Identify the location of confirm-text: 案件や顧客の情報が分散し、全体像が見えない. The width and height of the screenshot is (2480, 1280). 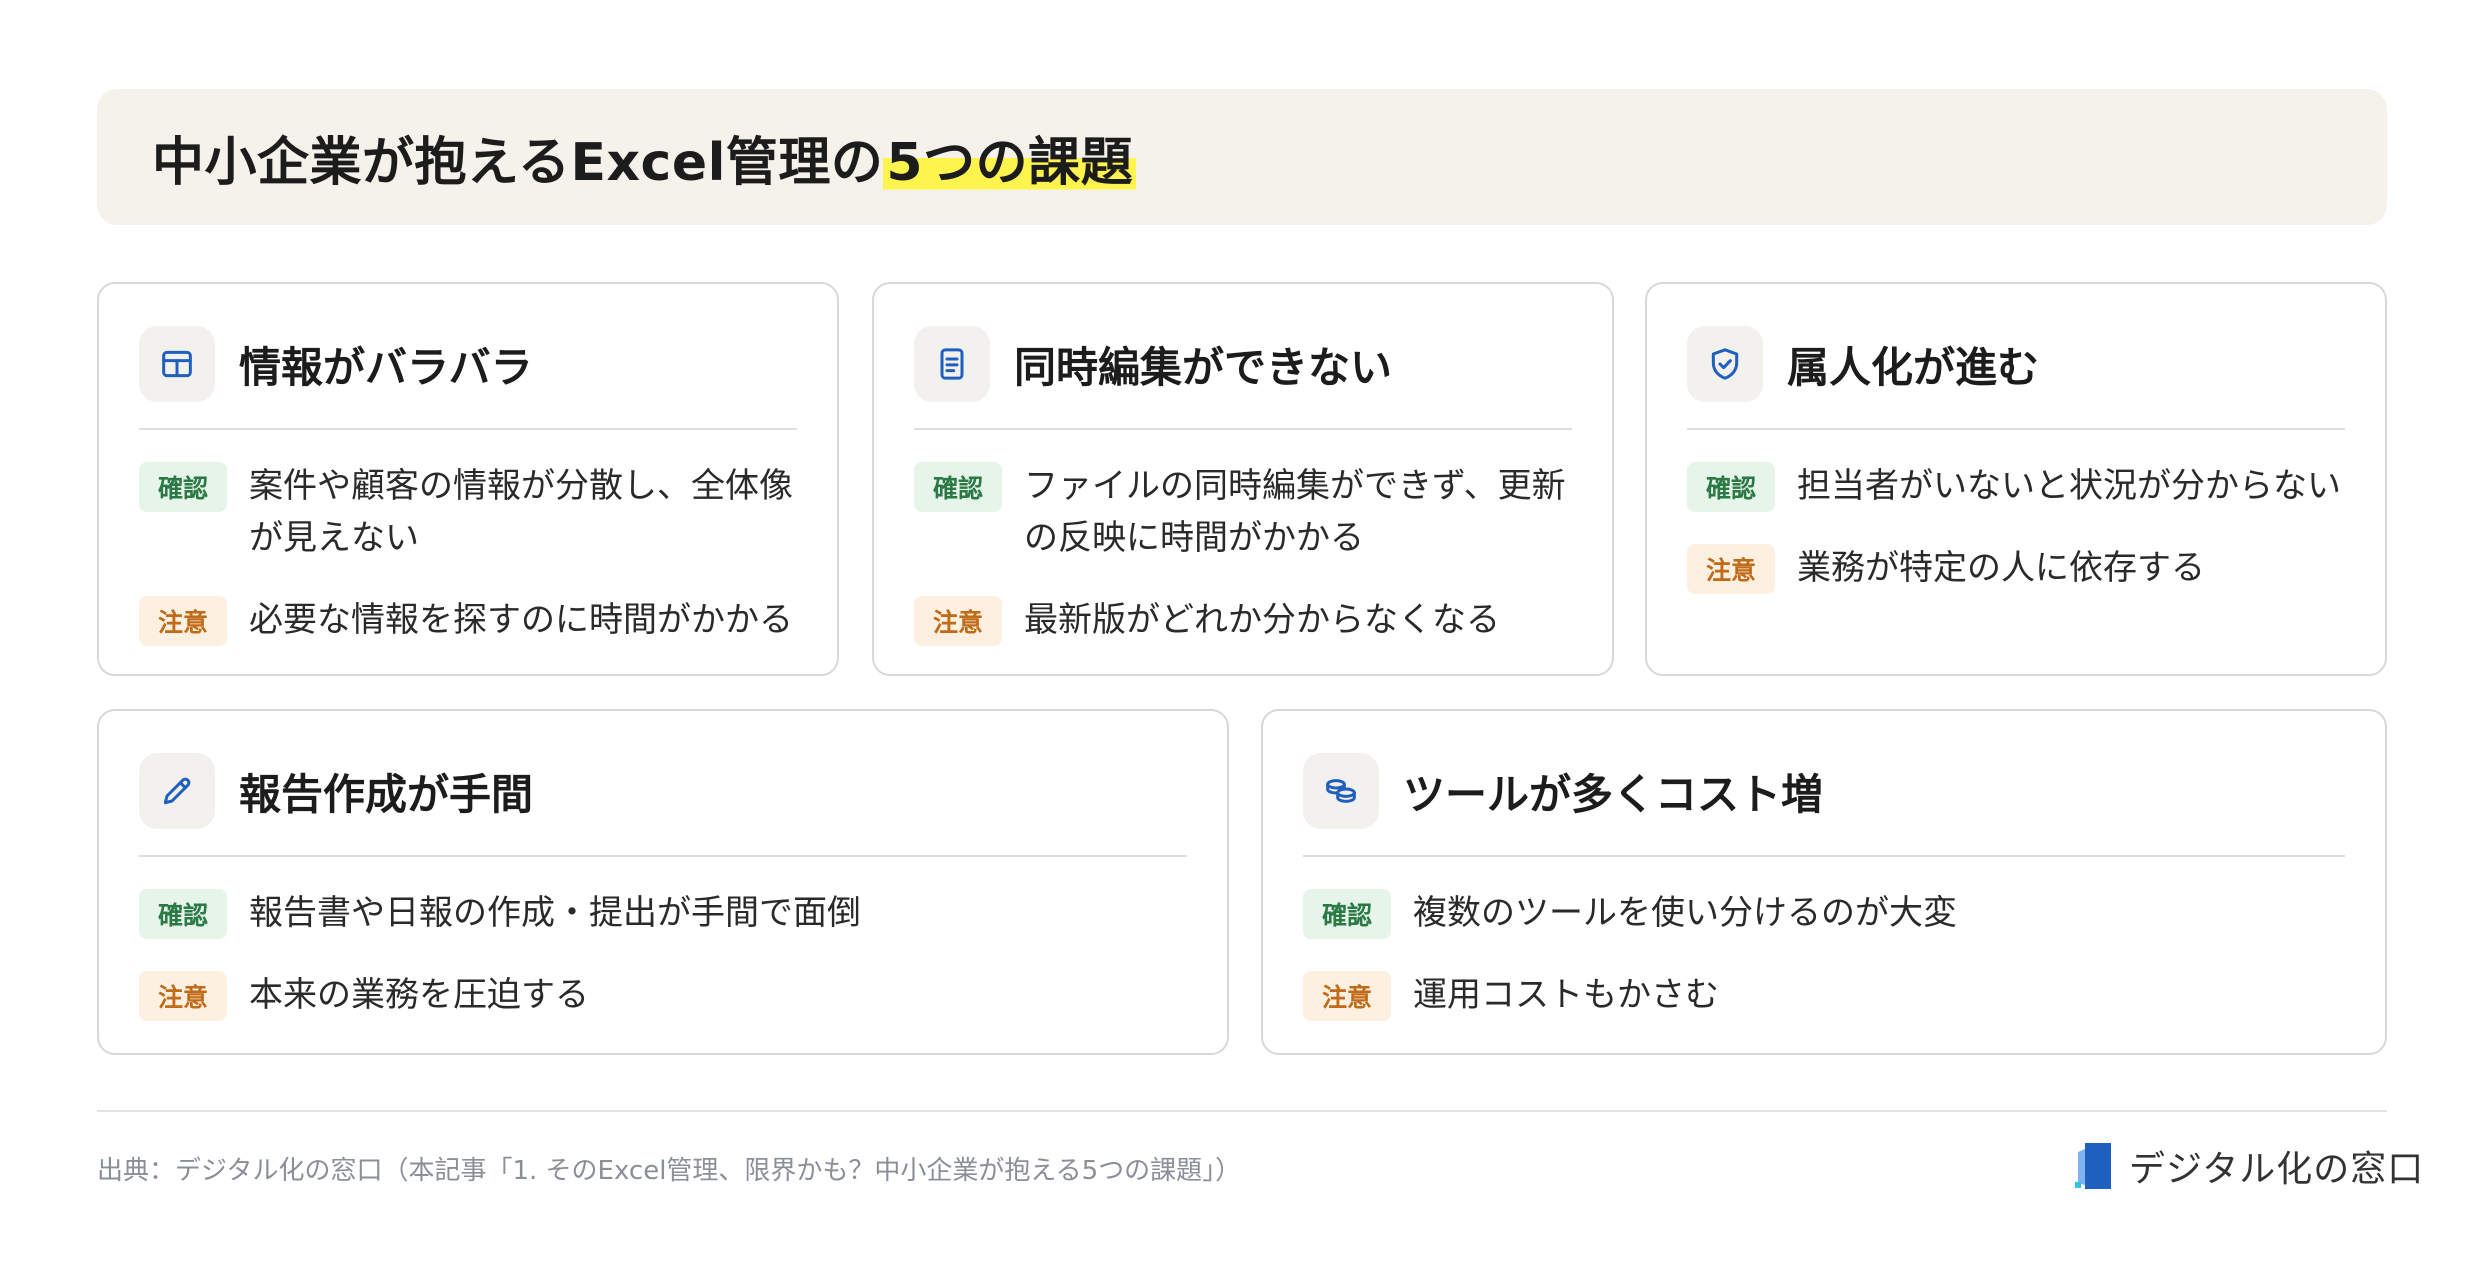
(521, 512).